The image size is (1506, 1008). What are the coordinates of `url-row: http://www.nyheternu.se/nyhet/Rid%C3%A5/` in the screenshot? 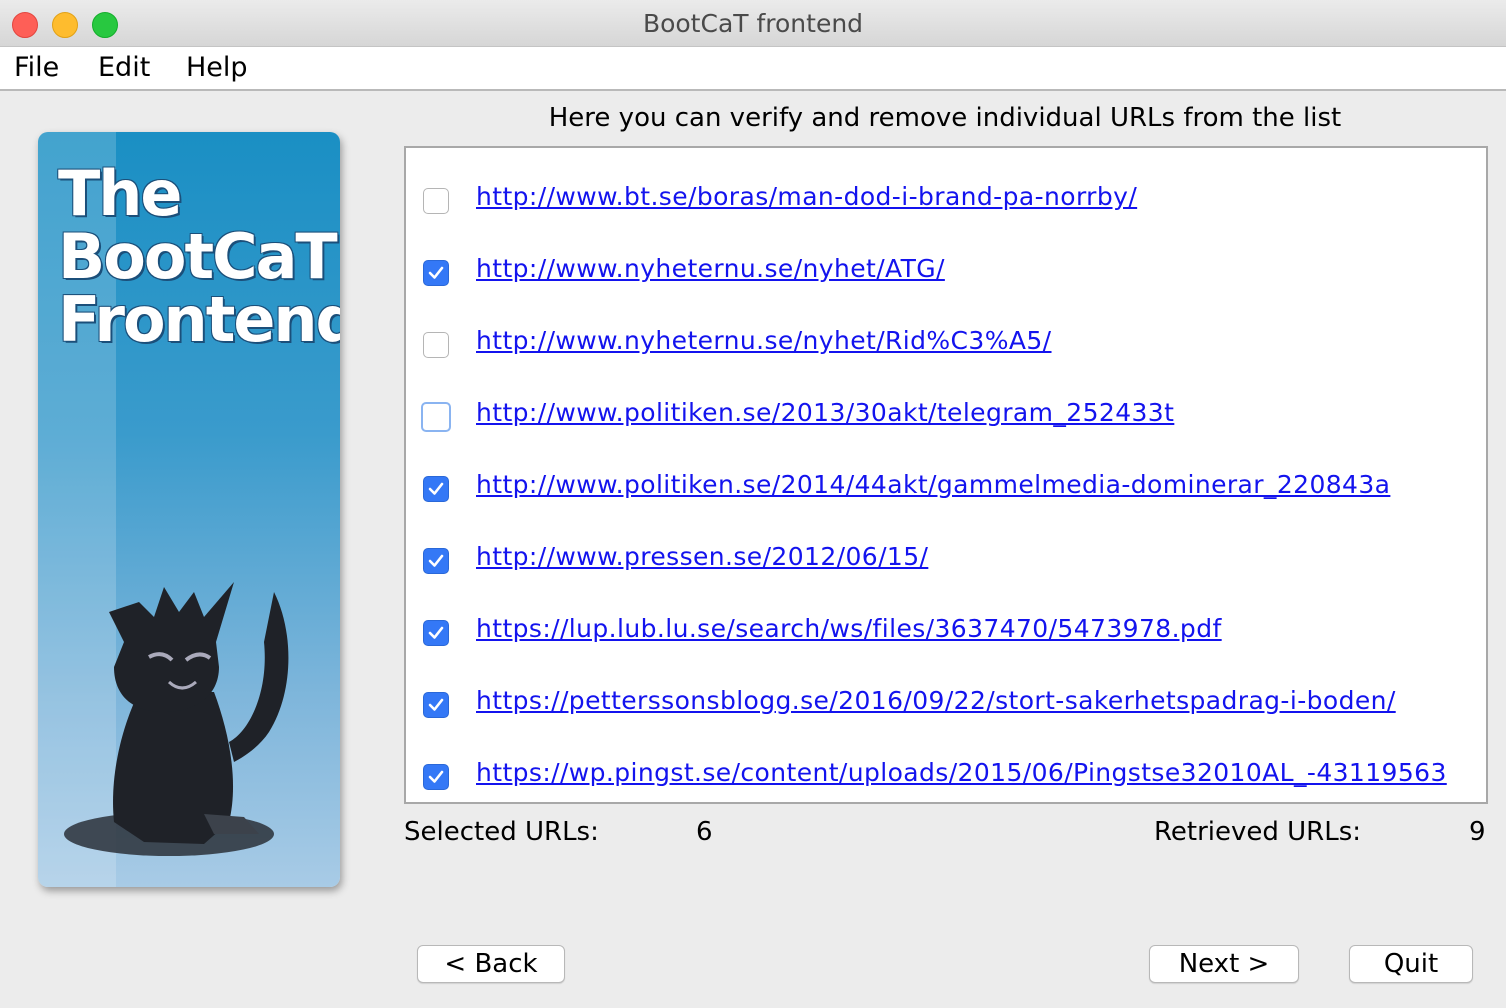 It's located at (946, 332).